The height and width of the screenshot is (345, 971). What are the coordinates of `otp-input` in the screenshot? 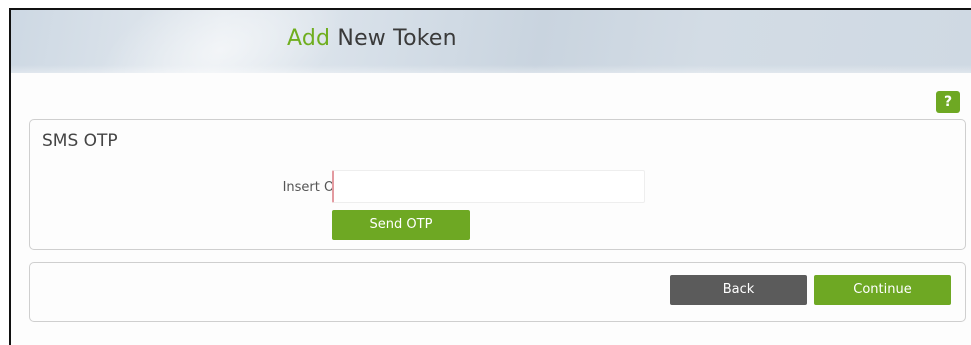 It's located at (488, 186).